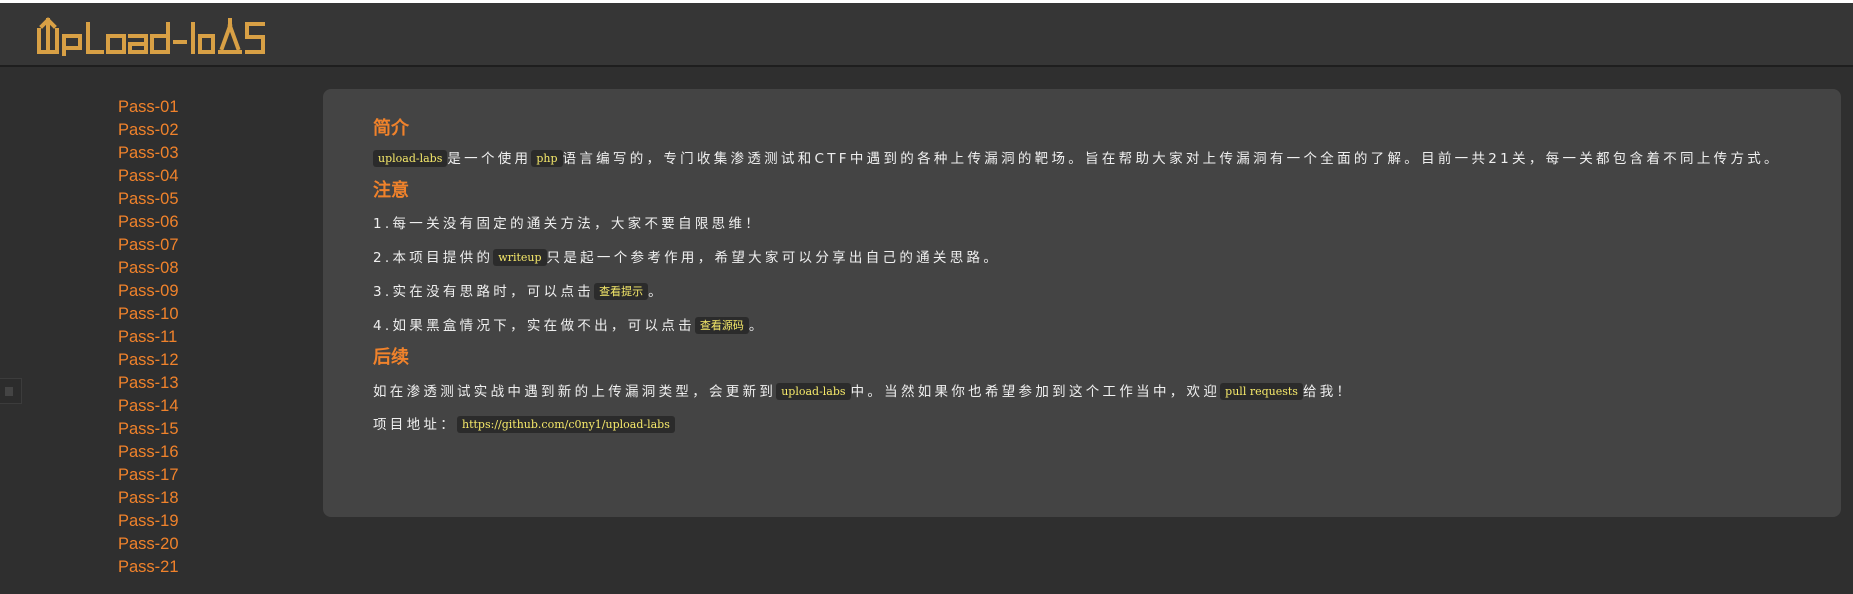  Describe the element at coordinates (193, 314) in the screenshot. I see `sidebar-item-pass-10: Pass-10` at that location.